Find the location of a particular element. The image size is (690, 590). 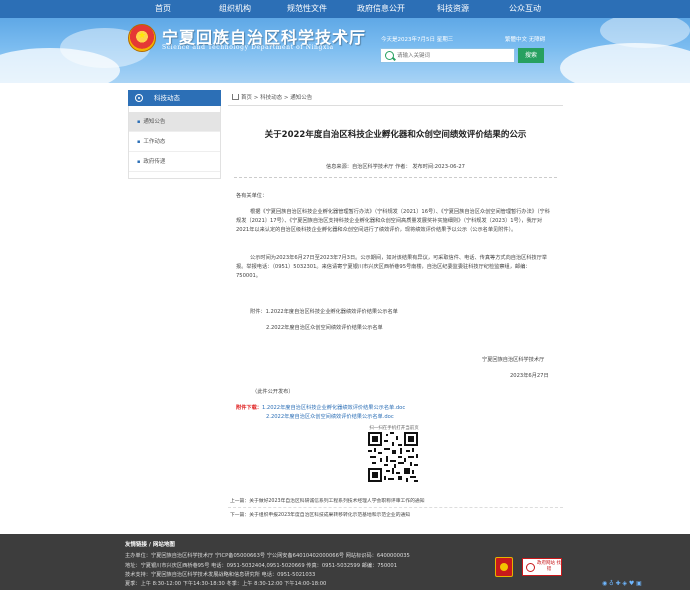

sidebar-title: 科技动态 is located at coordinates (167, 98).